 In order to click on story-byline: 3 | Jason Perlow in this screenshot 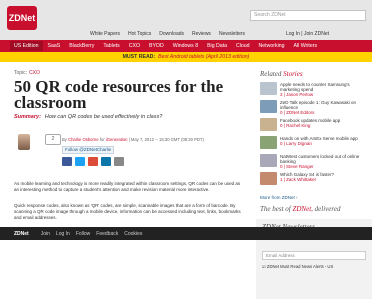, I will do `click(297, 95)`.